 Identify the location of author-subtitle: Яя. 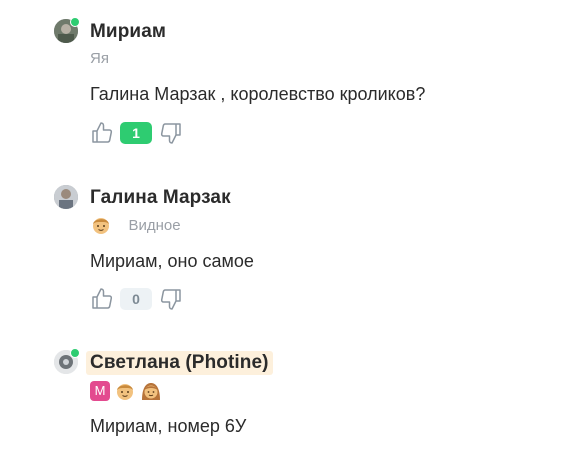
(99, 58).